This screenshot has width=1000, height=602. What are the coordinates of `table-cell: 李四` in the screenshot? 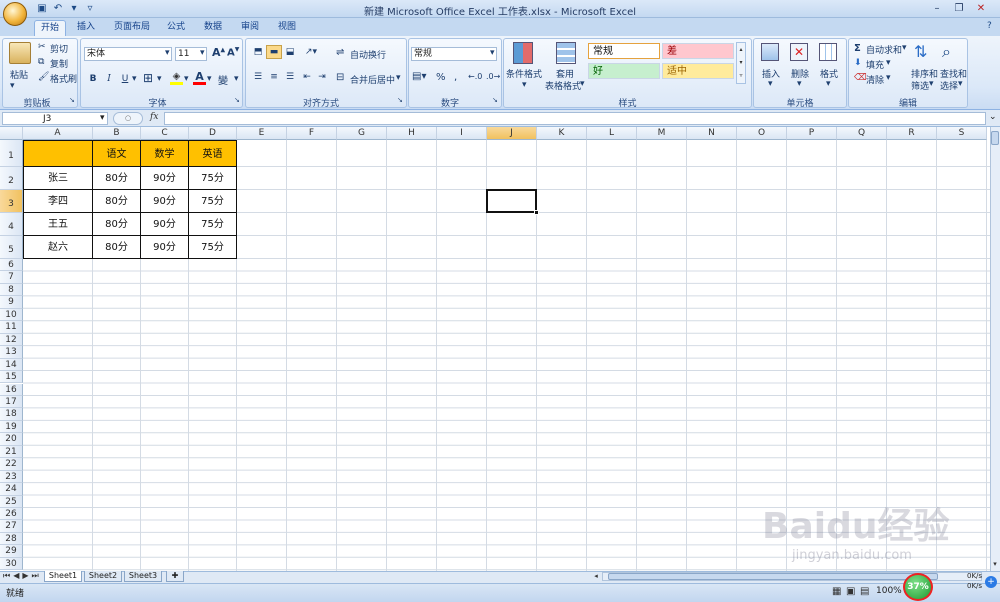 It's located at (58, 201).